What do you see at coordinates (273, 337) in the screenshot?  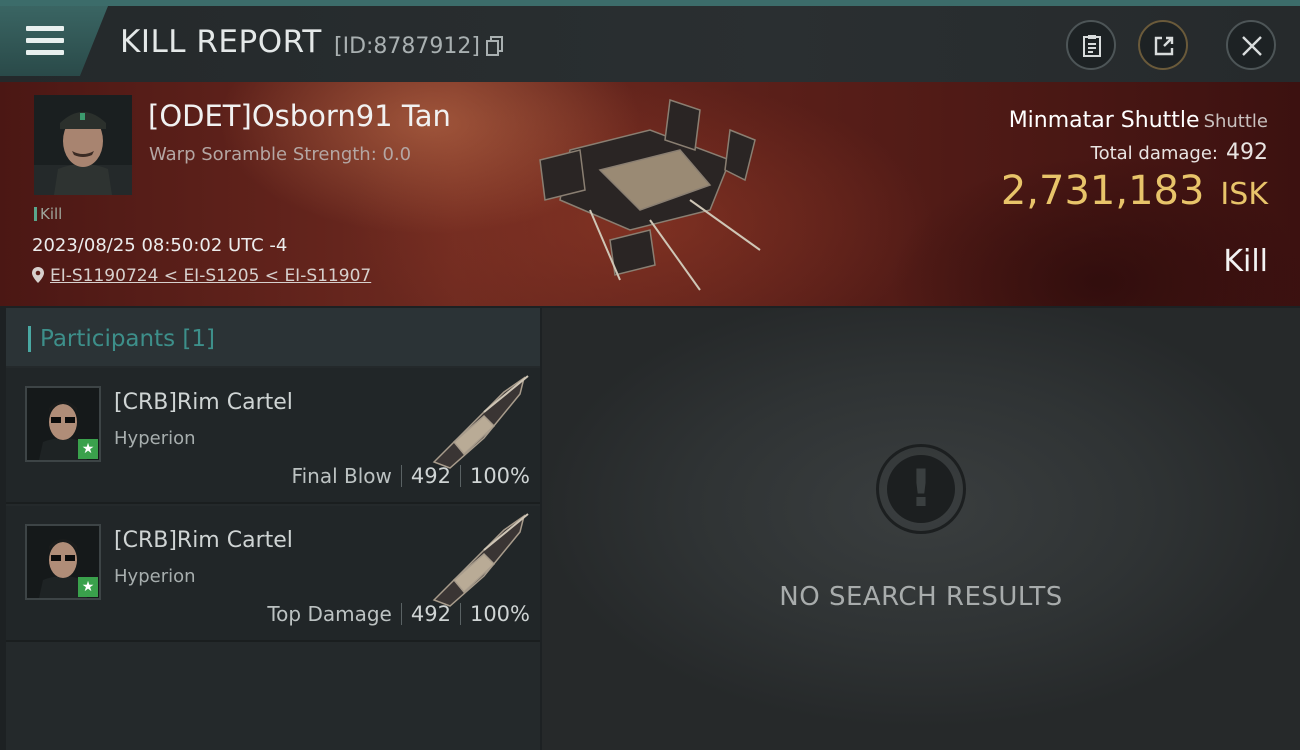 I see `participants-header: Participants [1]` at bounding box center [273, 337].